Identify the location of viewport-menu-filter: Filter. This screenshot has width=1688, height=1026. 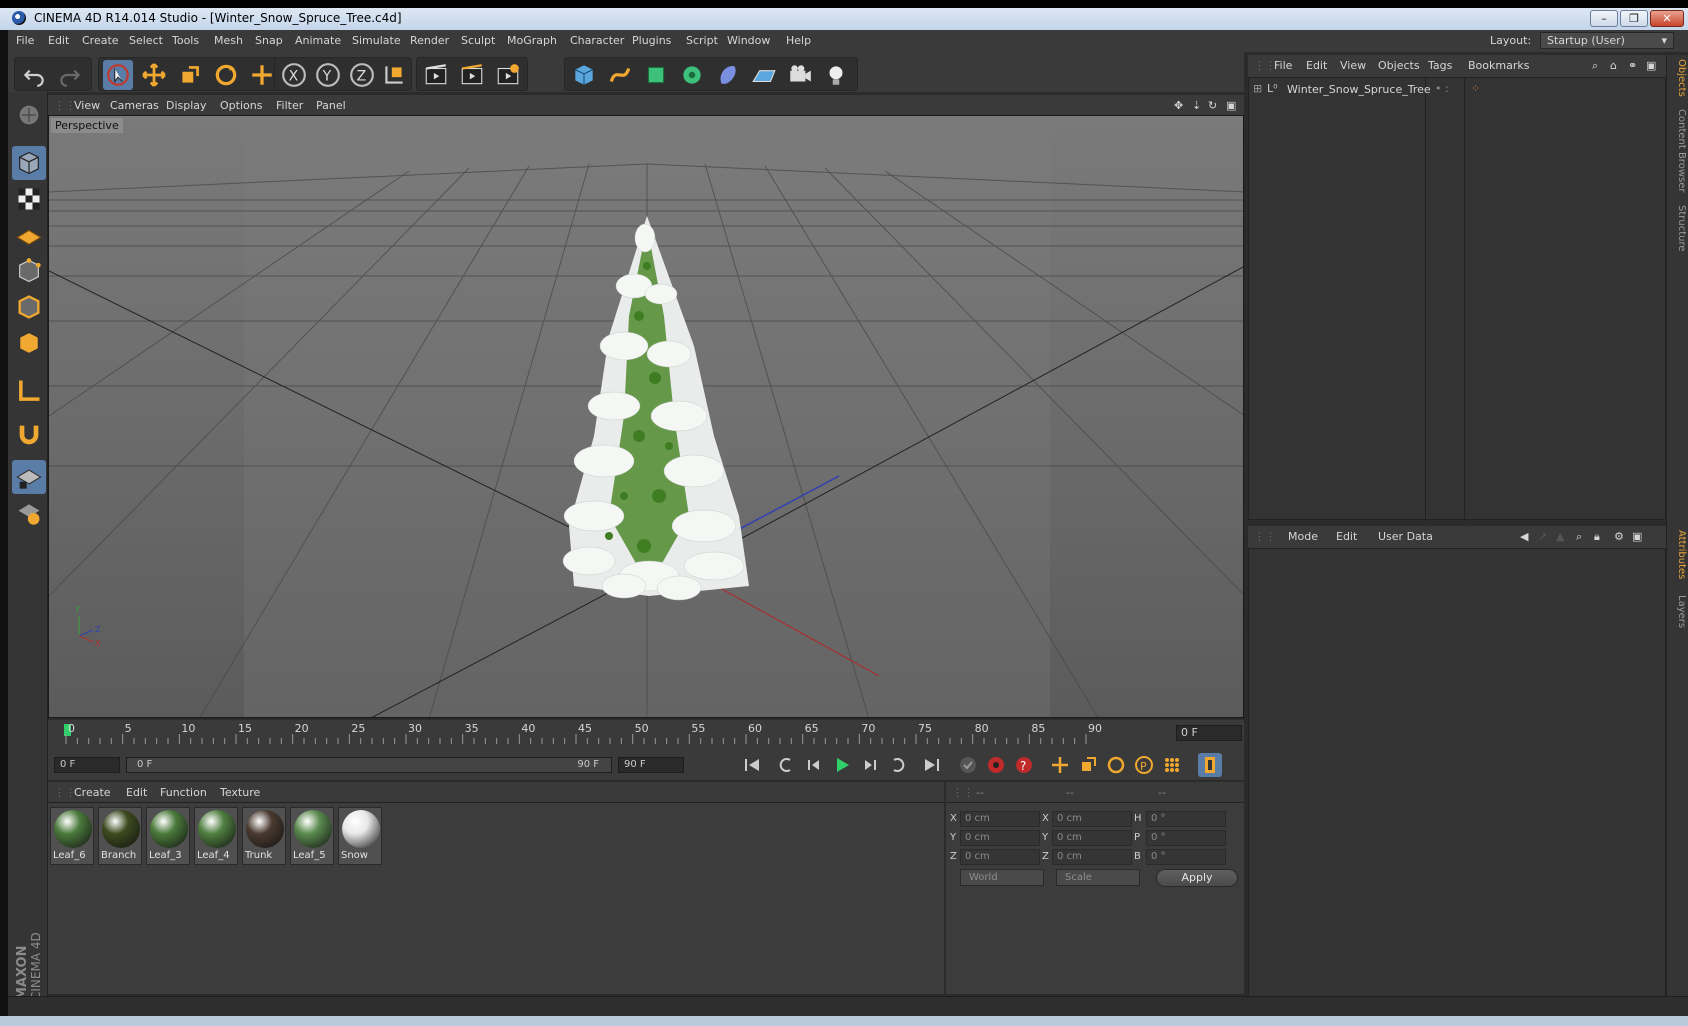
(289, 105).